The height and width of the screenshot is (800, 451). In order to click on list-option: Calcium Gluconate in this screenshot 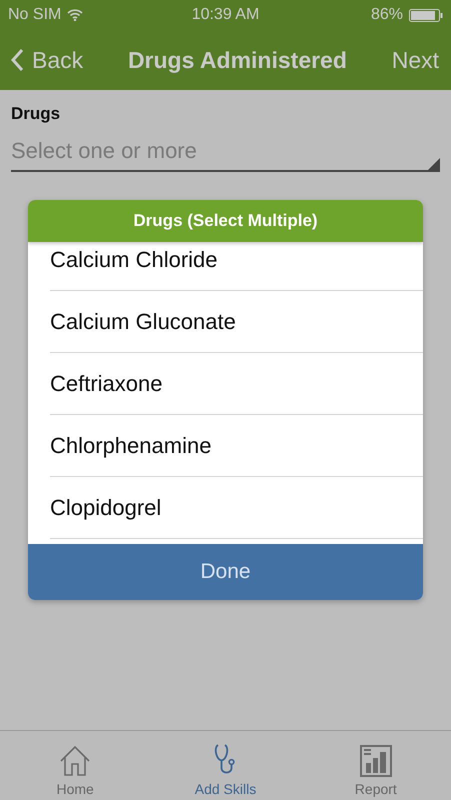, I will do `click(236, 322)`.